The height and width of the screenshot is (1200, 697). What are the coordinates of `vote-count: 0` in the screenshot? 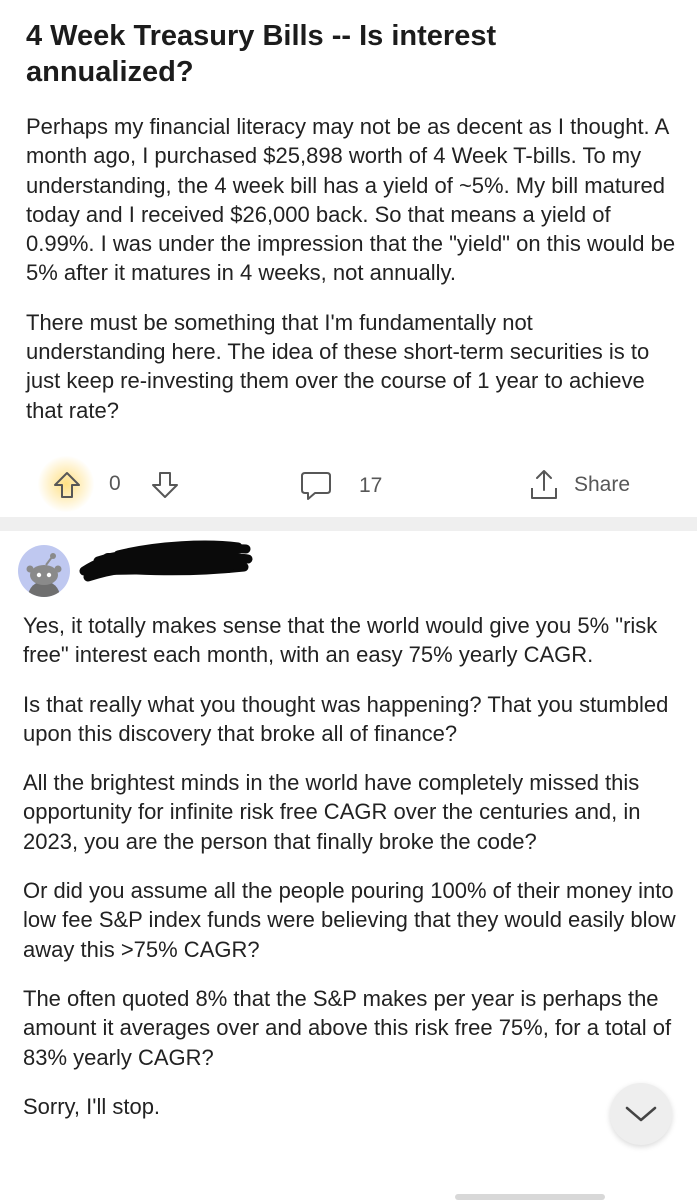 It's located at (115, 483).